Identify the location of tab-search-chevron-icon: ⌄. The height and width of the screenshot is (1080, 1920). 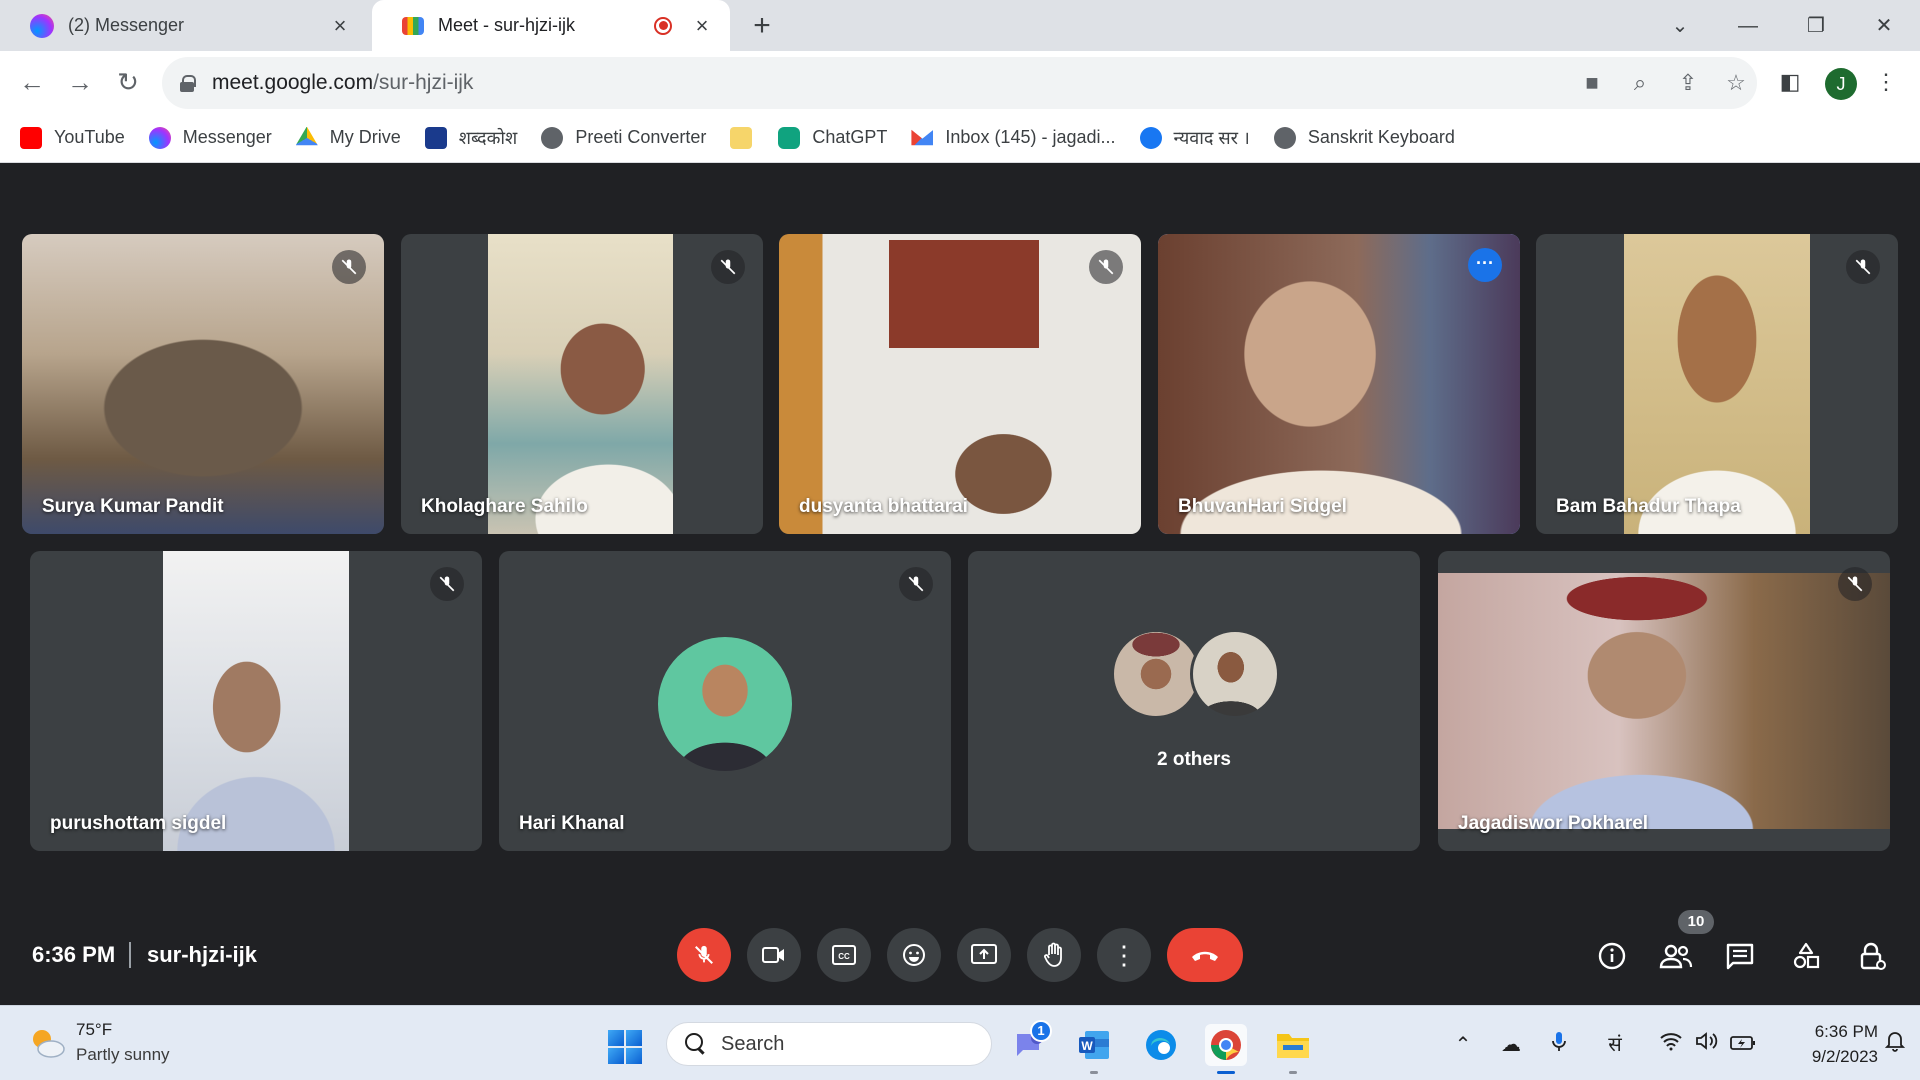
(1680, 26).